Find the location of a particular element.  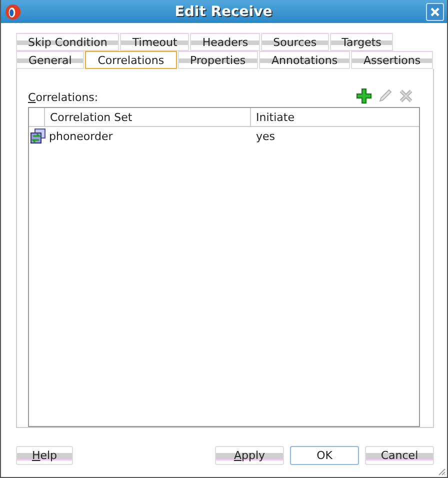

tab: Correlations is located at coordinates (131, 60).